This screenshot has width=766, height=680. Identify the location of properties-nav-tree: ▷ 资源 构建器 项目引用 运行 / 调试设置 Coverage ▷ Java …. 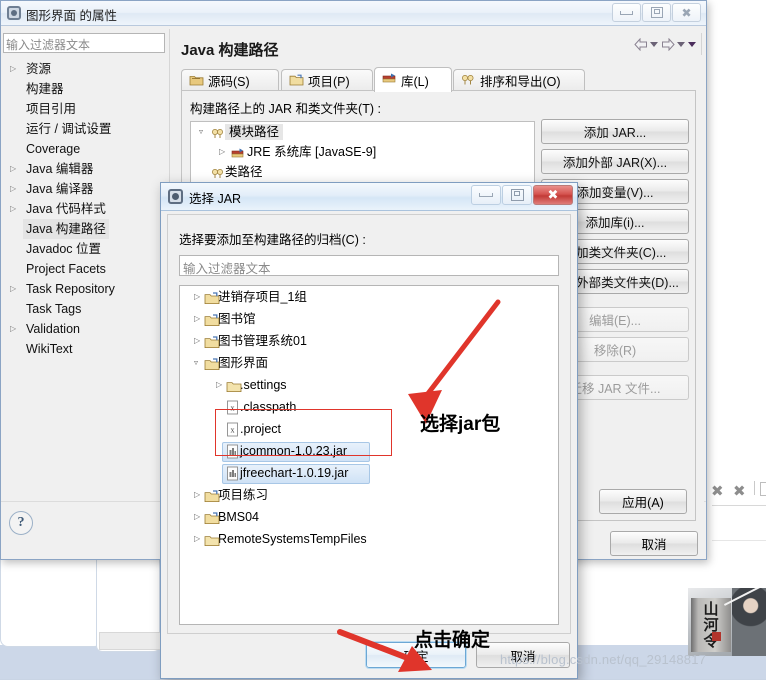
(84, 281).